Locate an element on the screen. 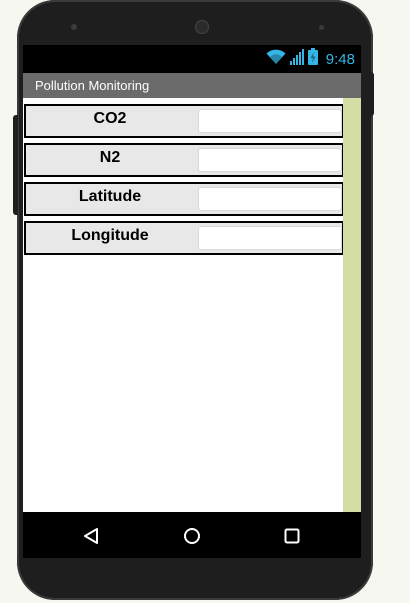 The width and height of the screenshot is (410, 603). battery-icon is located at coordinates (312, 59).